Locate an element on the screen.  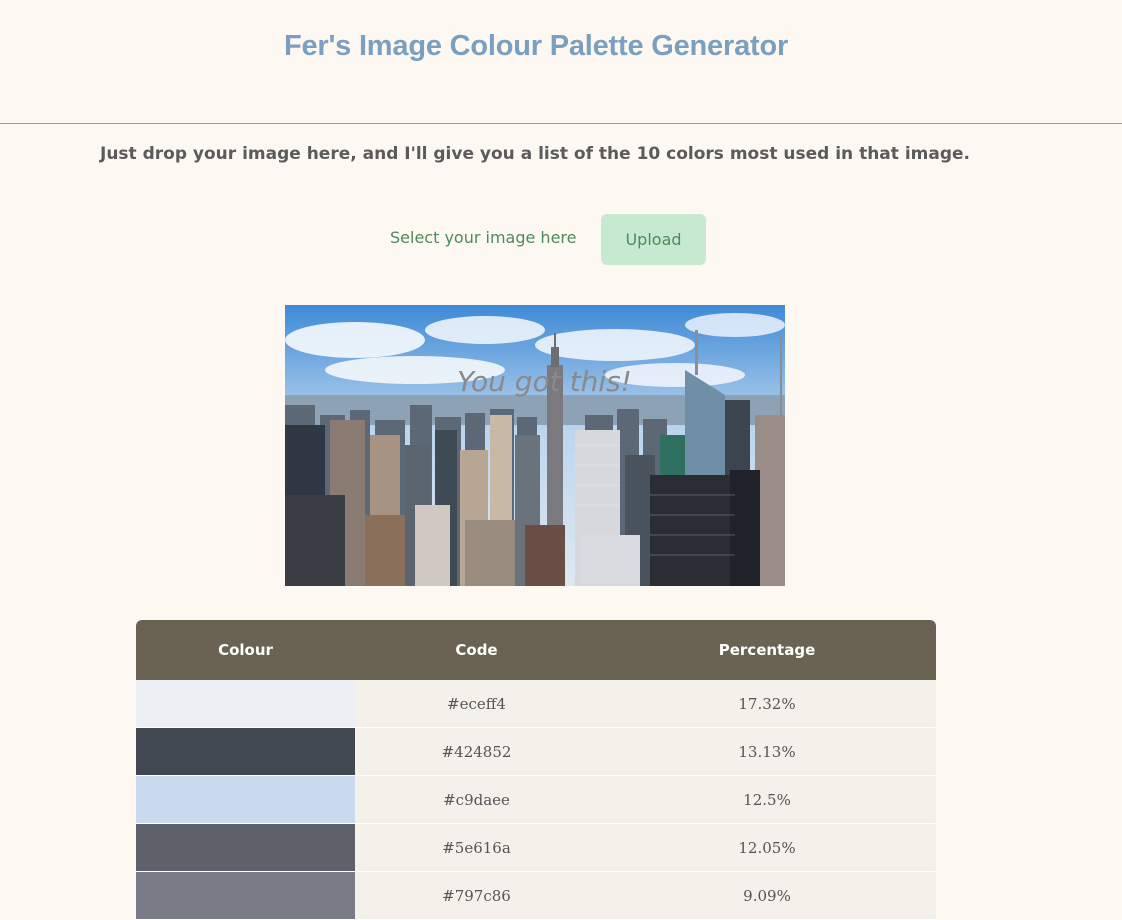
table-row: #eceff4 17.32% is located at coordinates (536, 704).